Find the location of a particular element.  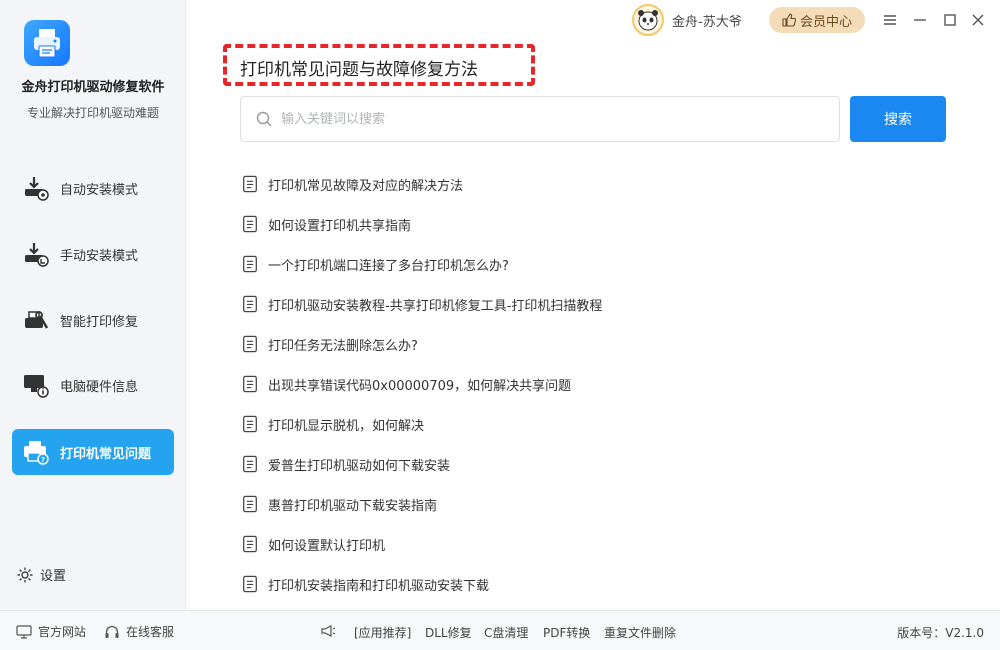

username: 金舟-苏大爷 is located at coordinates (707, 20).